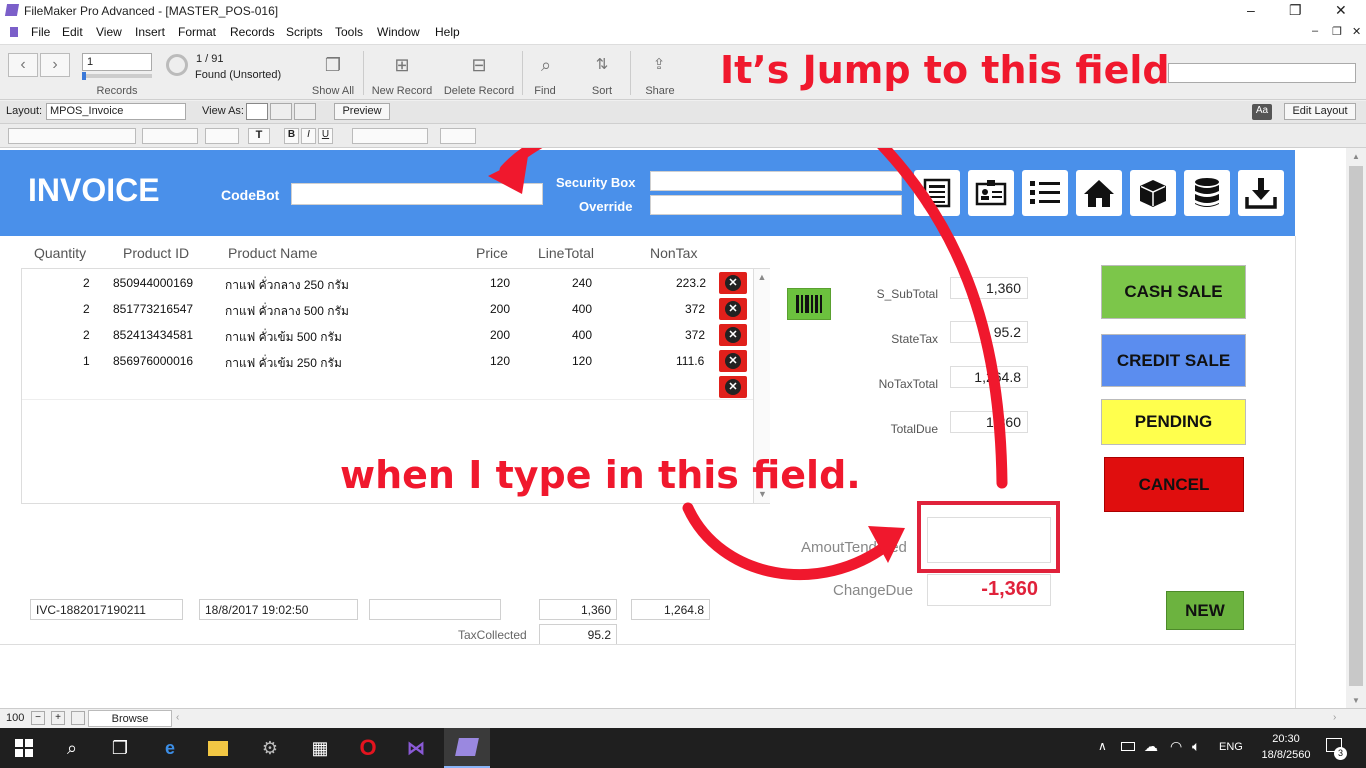 The width and height of the screenshot is (1366, 768). I want to click on delete-record-icon: ⊟, so click(479, 65).